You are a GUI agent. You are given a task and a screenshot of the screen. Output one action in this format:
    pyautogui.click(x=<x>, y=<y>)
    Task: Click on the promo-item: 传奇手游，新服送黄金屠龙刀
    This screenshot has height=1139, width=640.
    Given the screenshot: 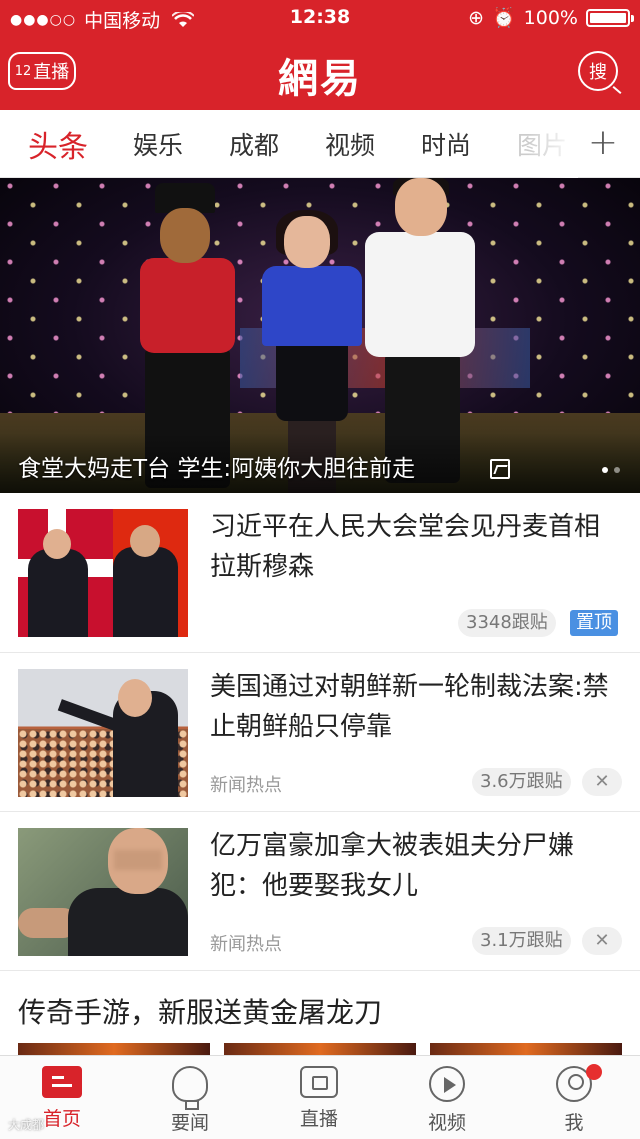 What is the action you would take?
    pyautogui.click(x=320, y=1013)
    